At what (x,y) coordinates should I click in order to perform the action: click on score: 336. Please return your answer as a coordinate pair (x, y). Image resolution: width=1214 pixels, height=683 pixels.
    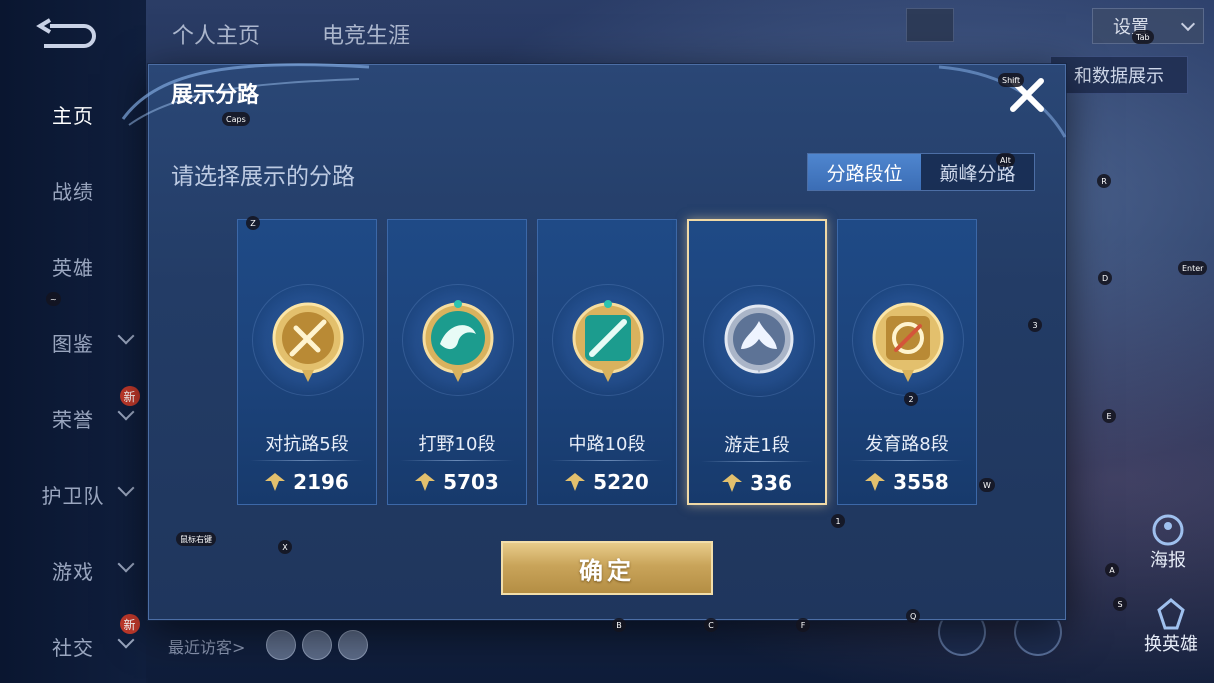
    Looking at the image, I should click on (757, 483).